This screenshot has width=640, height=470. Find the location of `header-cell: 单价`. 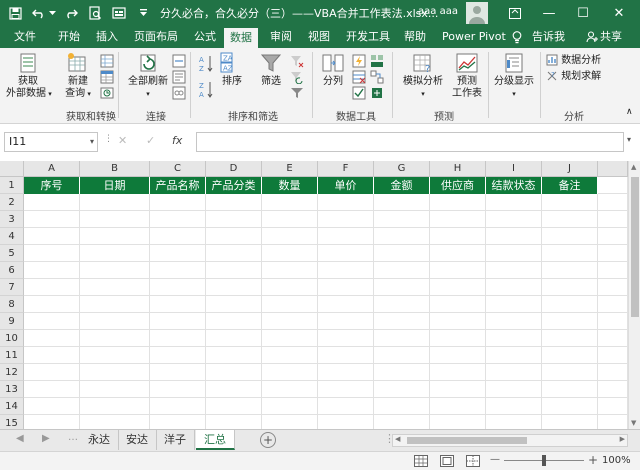

header-cell: 单价 is located at coordinates (346, 185).